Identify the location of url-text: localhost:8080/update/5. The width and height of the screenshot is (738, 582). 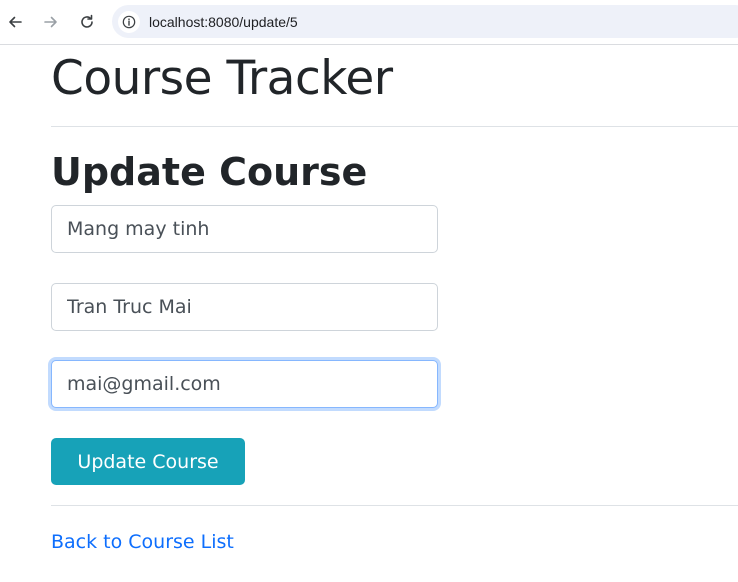
(223, 22).